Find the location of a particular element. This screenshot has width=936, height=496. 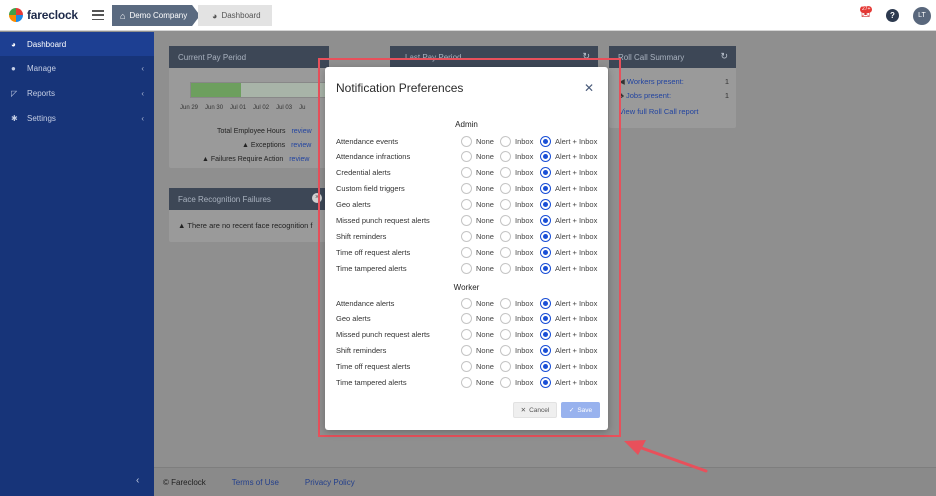

save-button: ✓ Save is located at coordinates (580, 410).